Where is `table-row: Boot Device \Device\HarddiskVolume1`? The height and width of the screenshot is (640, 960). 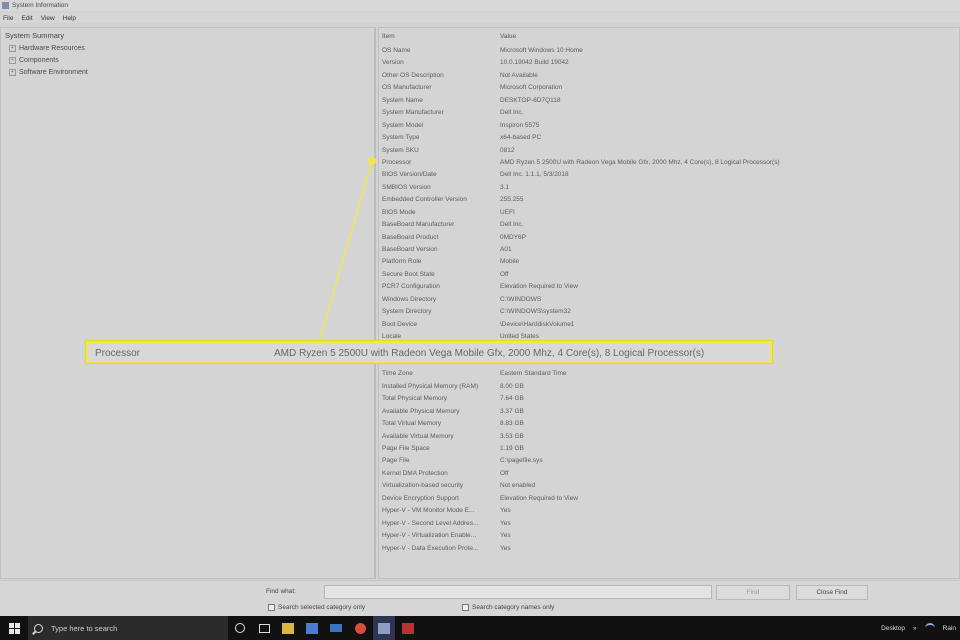
table-row: Boot Device \Device\HarddiskVolume1 is located at coordinates (669, 325).